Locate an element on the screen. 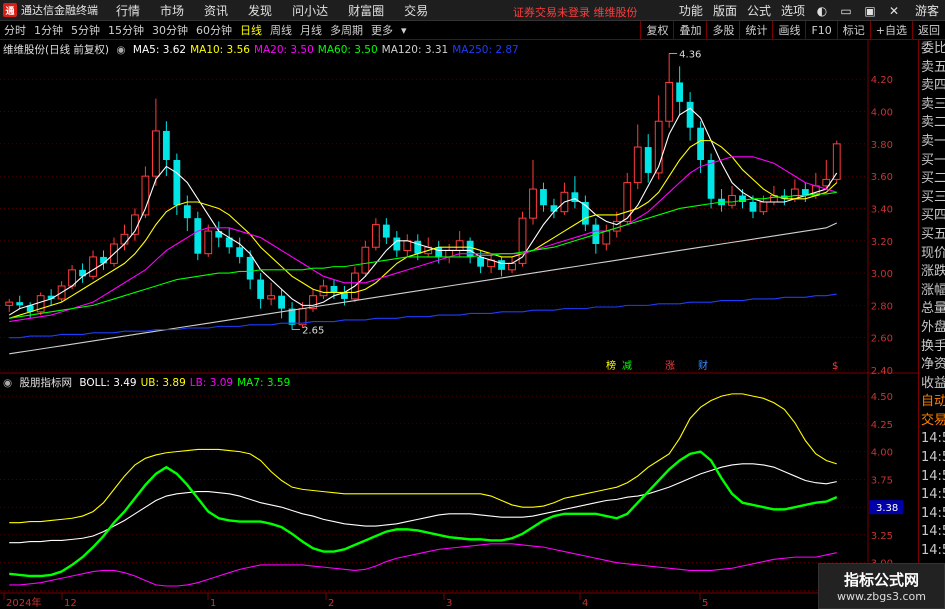  overlay-button: 叠加 is located at coordinates (689, 30).